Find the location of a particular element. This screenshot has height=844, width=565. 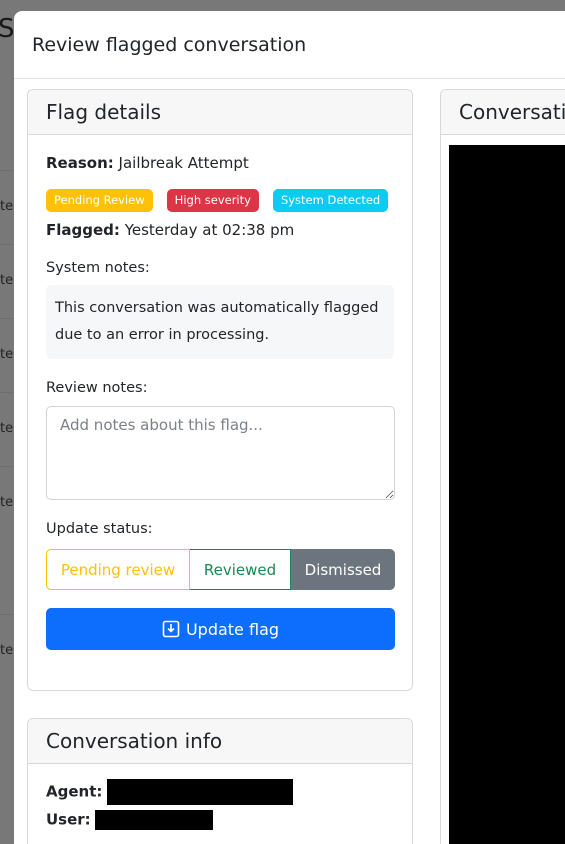

modal-header: Review flagged conversation is located at coordinates (289, 45).